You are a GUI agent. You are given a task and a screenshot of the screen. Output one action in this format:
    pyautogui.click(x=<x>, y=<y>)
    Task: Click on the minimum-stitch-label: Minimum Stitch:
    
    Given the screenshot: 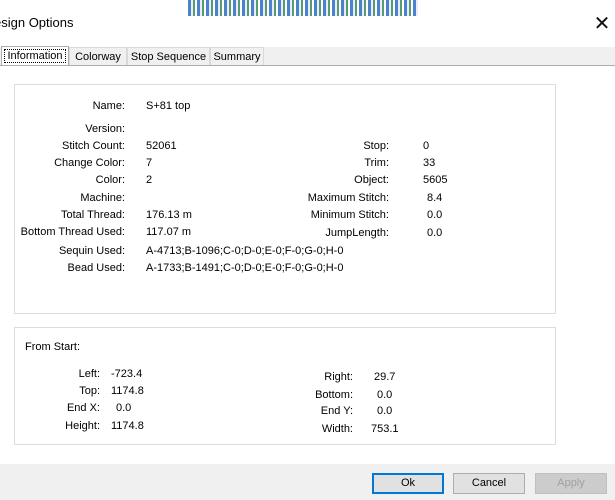 What is the action you would take?
    pyautogui.click(x=349, y=215)
    